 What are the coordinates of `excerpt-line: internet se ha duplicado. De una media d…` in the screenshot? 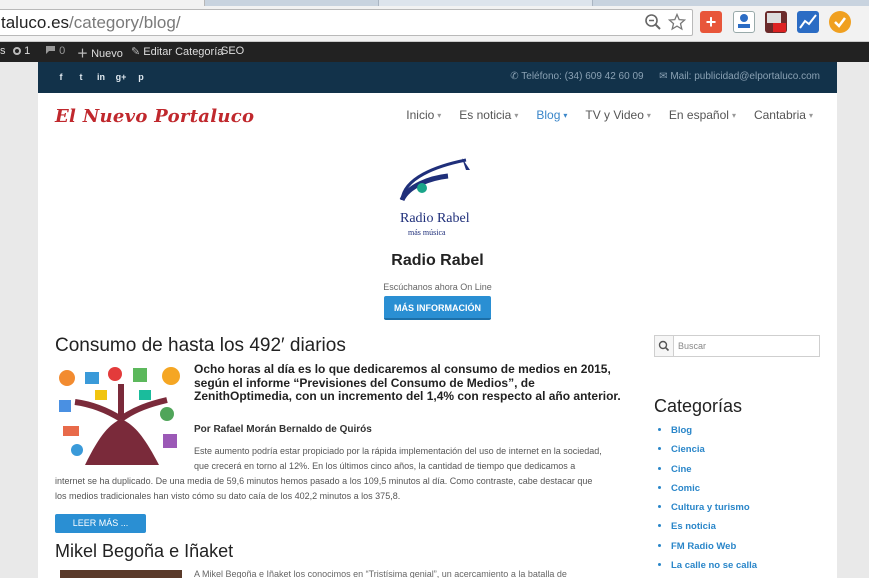 It's located at (324, 481).